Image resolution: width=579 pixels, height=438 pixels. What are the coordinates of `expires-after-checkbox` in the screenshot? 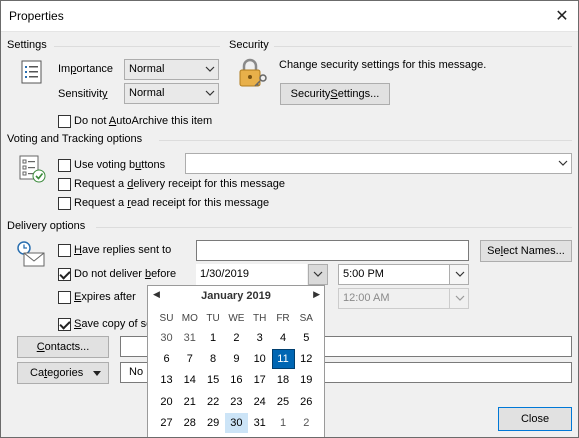 It's located at (64, 297).